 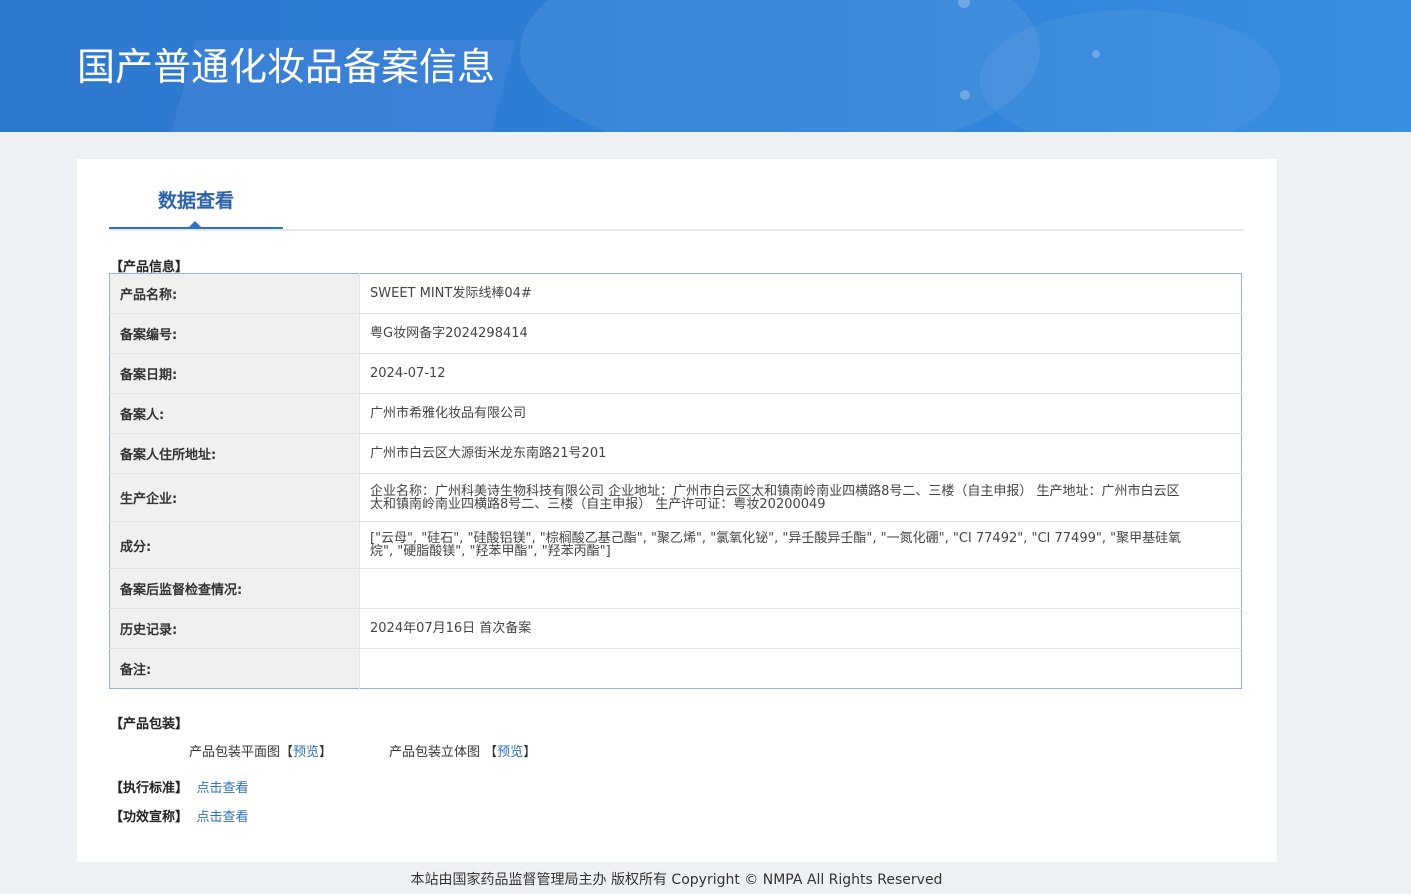 I want to click on packaging-stereo-item: 产品包装立体图 【预览】, so click(x=462, y=750).